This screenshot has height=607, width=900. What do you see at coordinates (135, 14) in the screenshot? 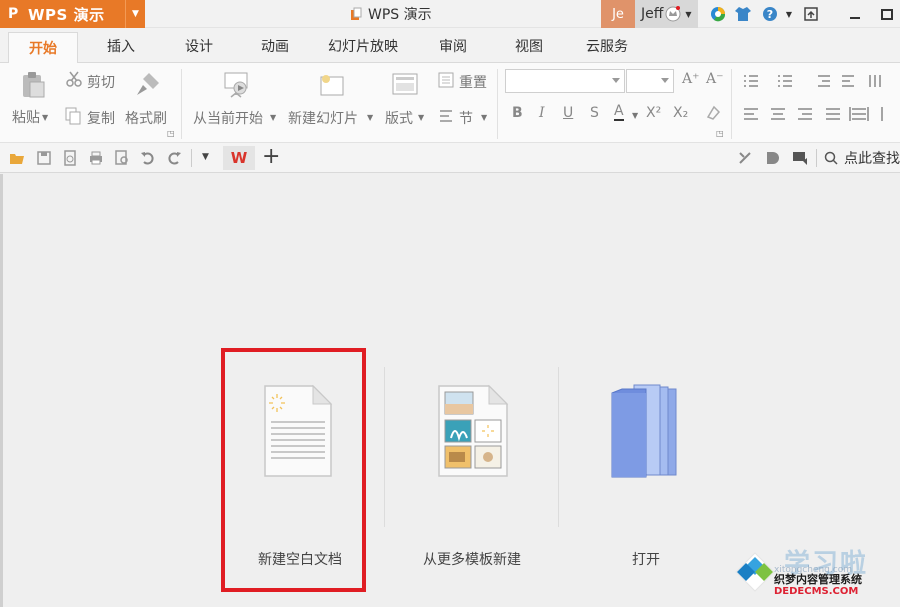
I see `app-menu-caret-icon: ▼` at bounding box center [135, 14].